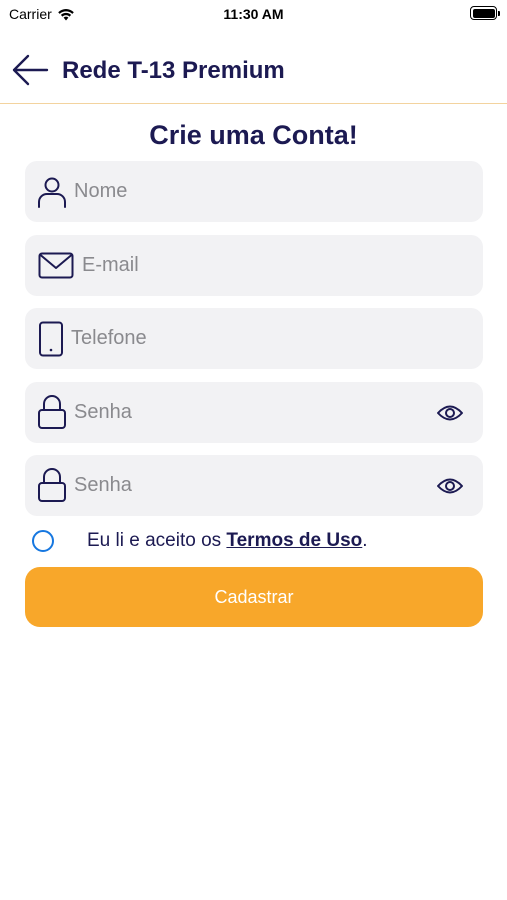  What do you see at coordinates (294, 540) in the screenshot?
I see `terms-link: Termos de Uso` at bounding box center [294, 540].